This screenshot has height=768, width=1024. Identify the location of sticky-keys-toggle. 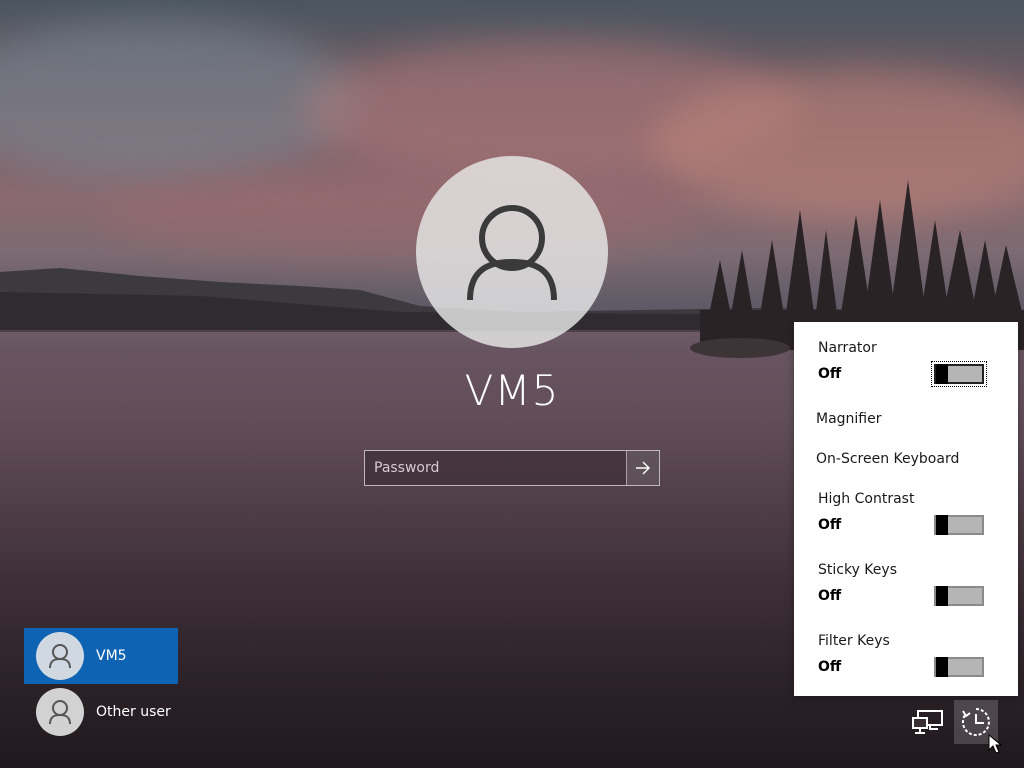
(959, 596).